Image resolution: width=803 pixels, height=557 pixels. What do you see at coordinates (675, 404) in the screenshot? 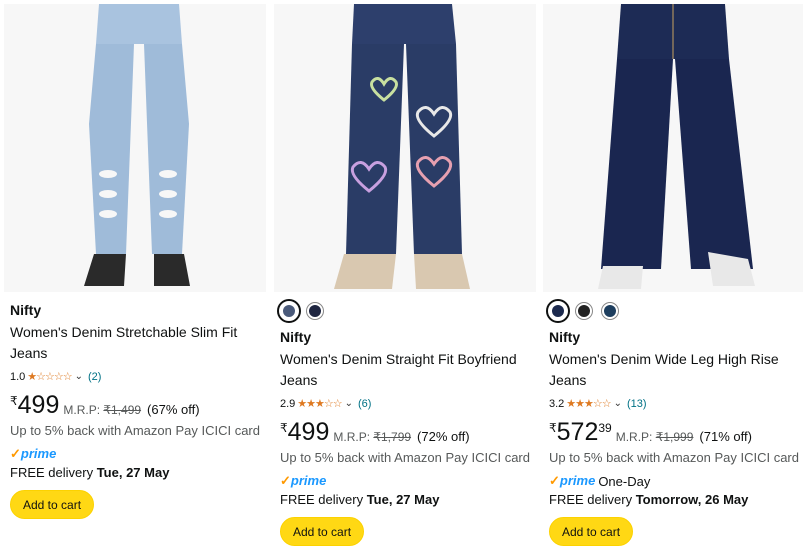
I see `rating-row: 3.2 ★★★☆☆ ⌄ (13)` at bounding box center [675, 404].